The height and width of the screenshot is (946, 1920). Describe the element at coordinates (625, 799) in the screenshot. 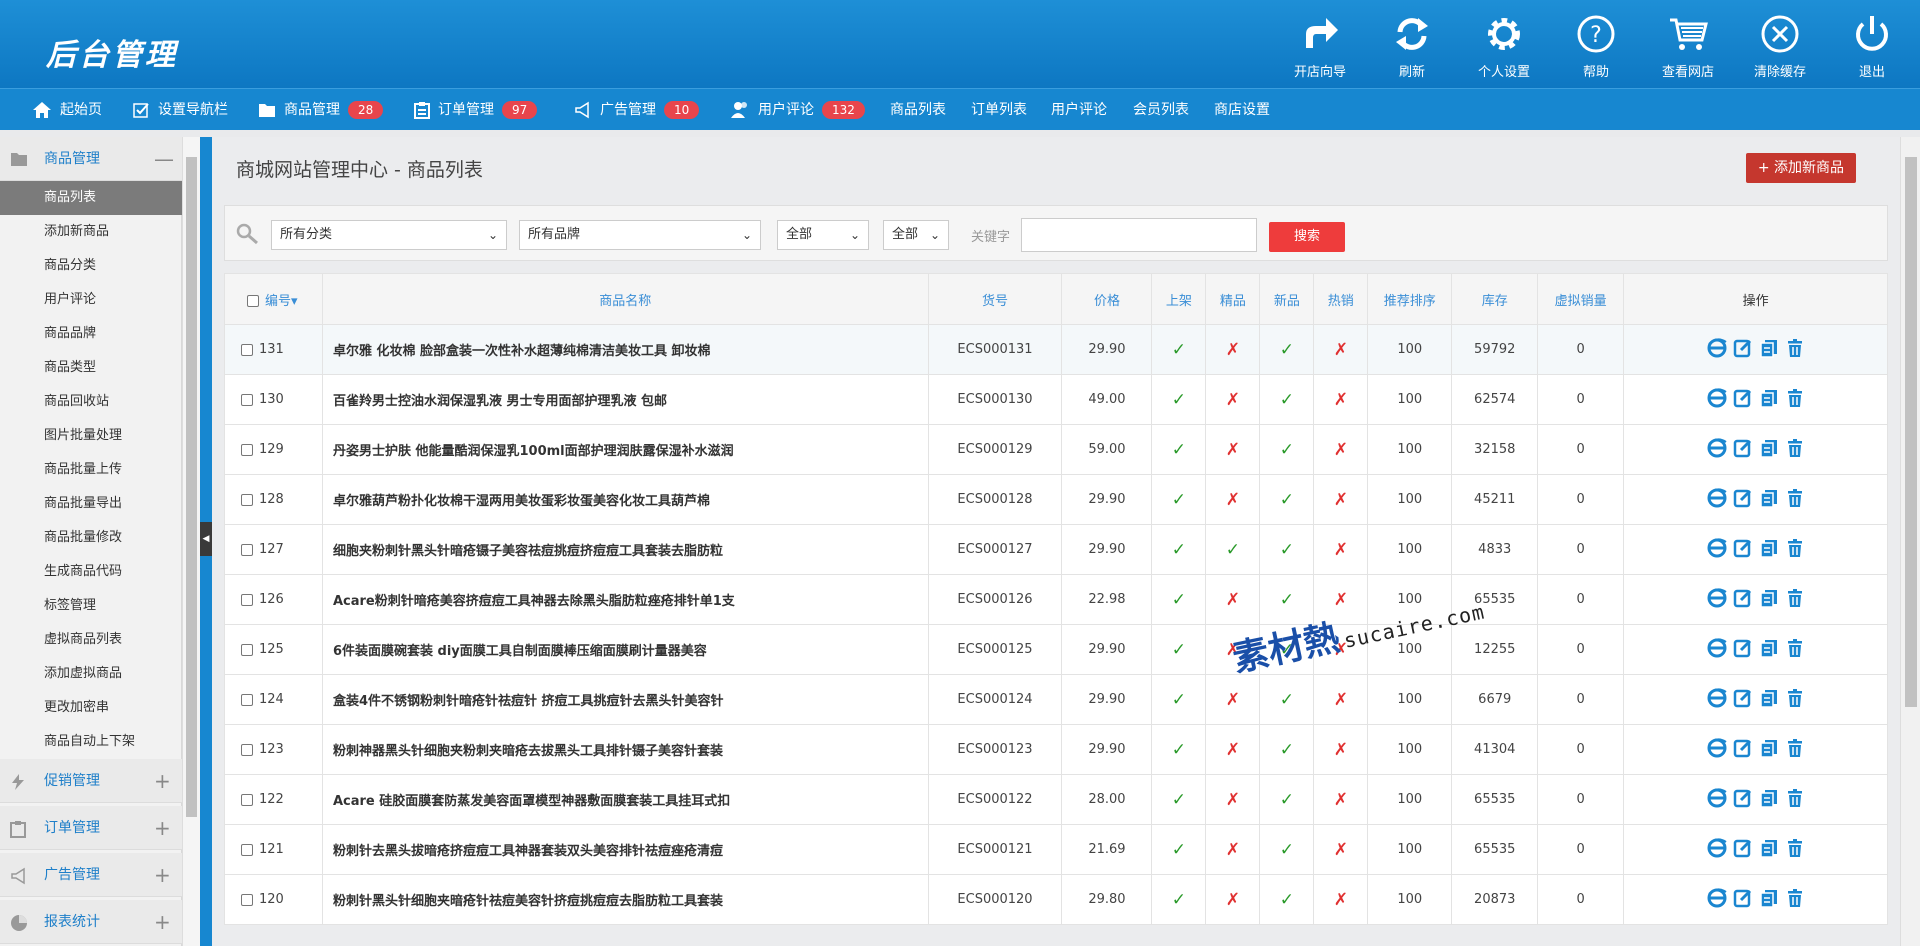

I see `cell-name: Acare 硅胶面膜套防蒸发美容面罩模型神器敷面膜套装工具挂耳式扣` at that location.